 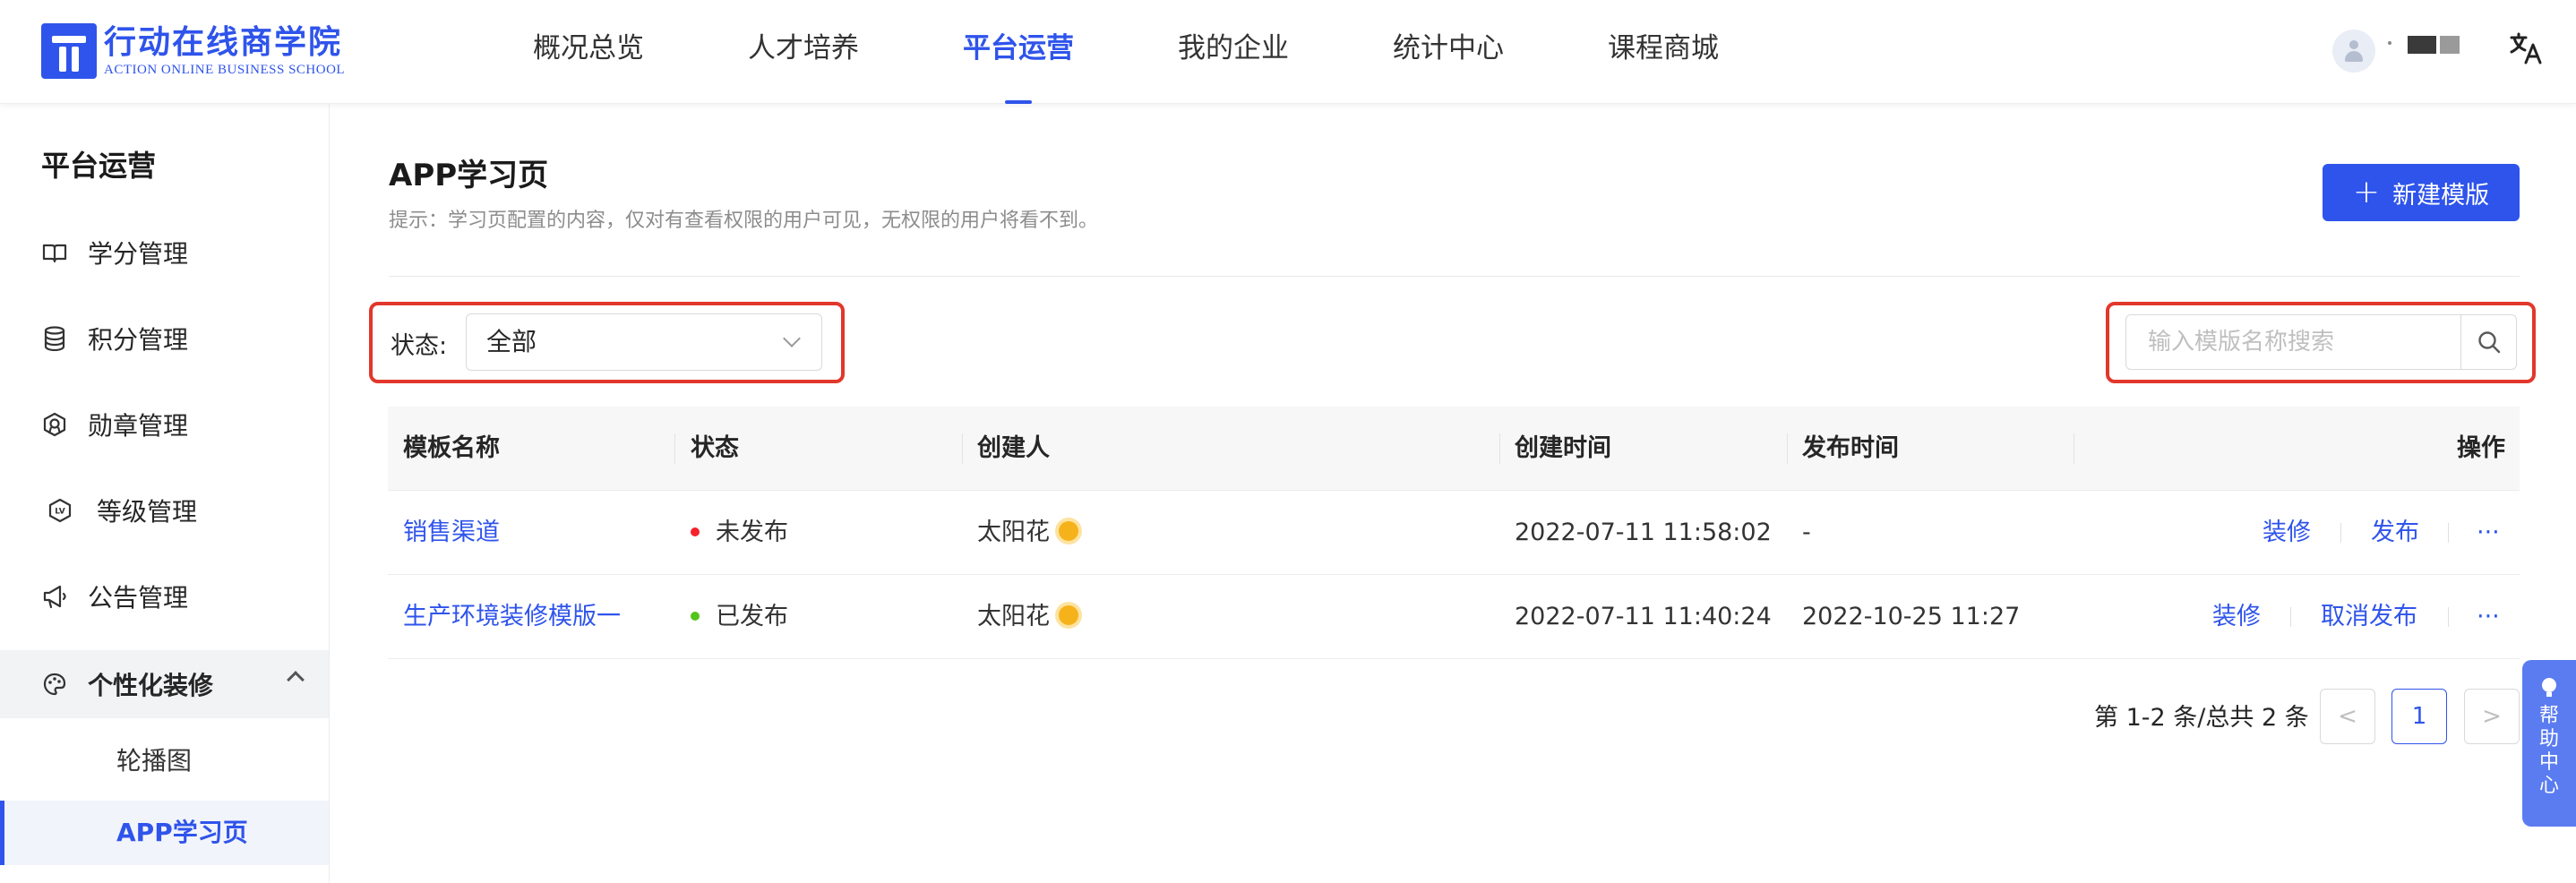 I want to click on page-title: APP学习页, so click(x=469, y=175).